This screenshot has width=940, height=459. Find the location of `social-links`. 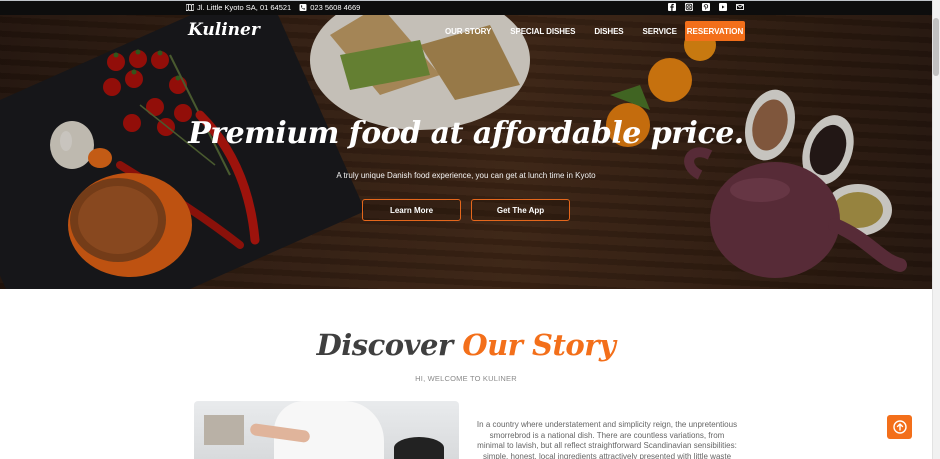

social-links is located at coordinates (706, 7).